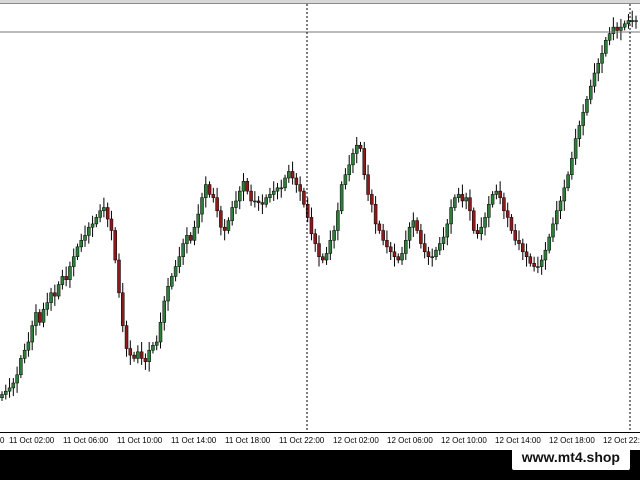 This screenshot has width=640, height=480. I want to click on x-tick-partial: 0, so click(2, 440).